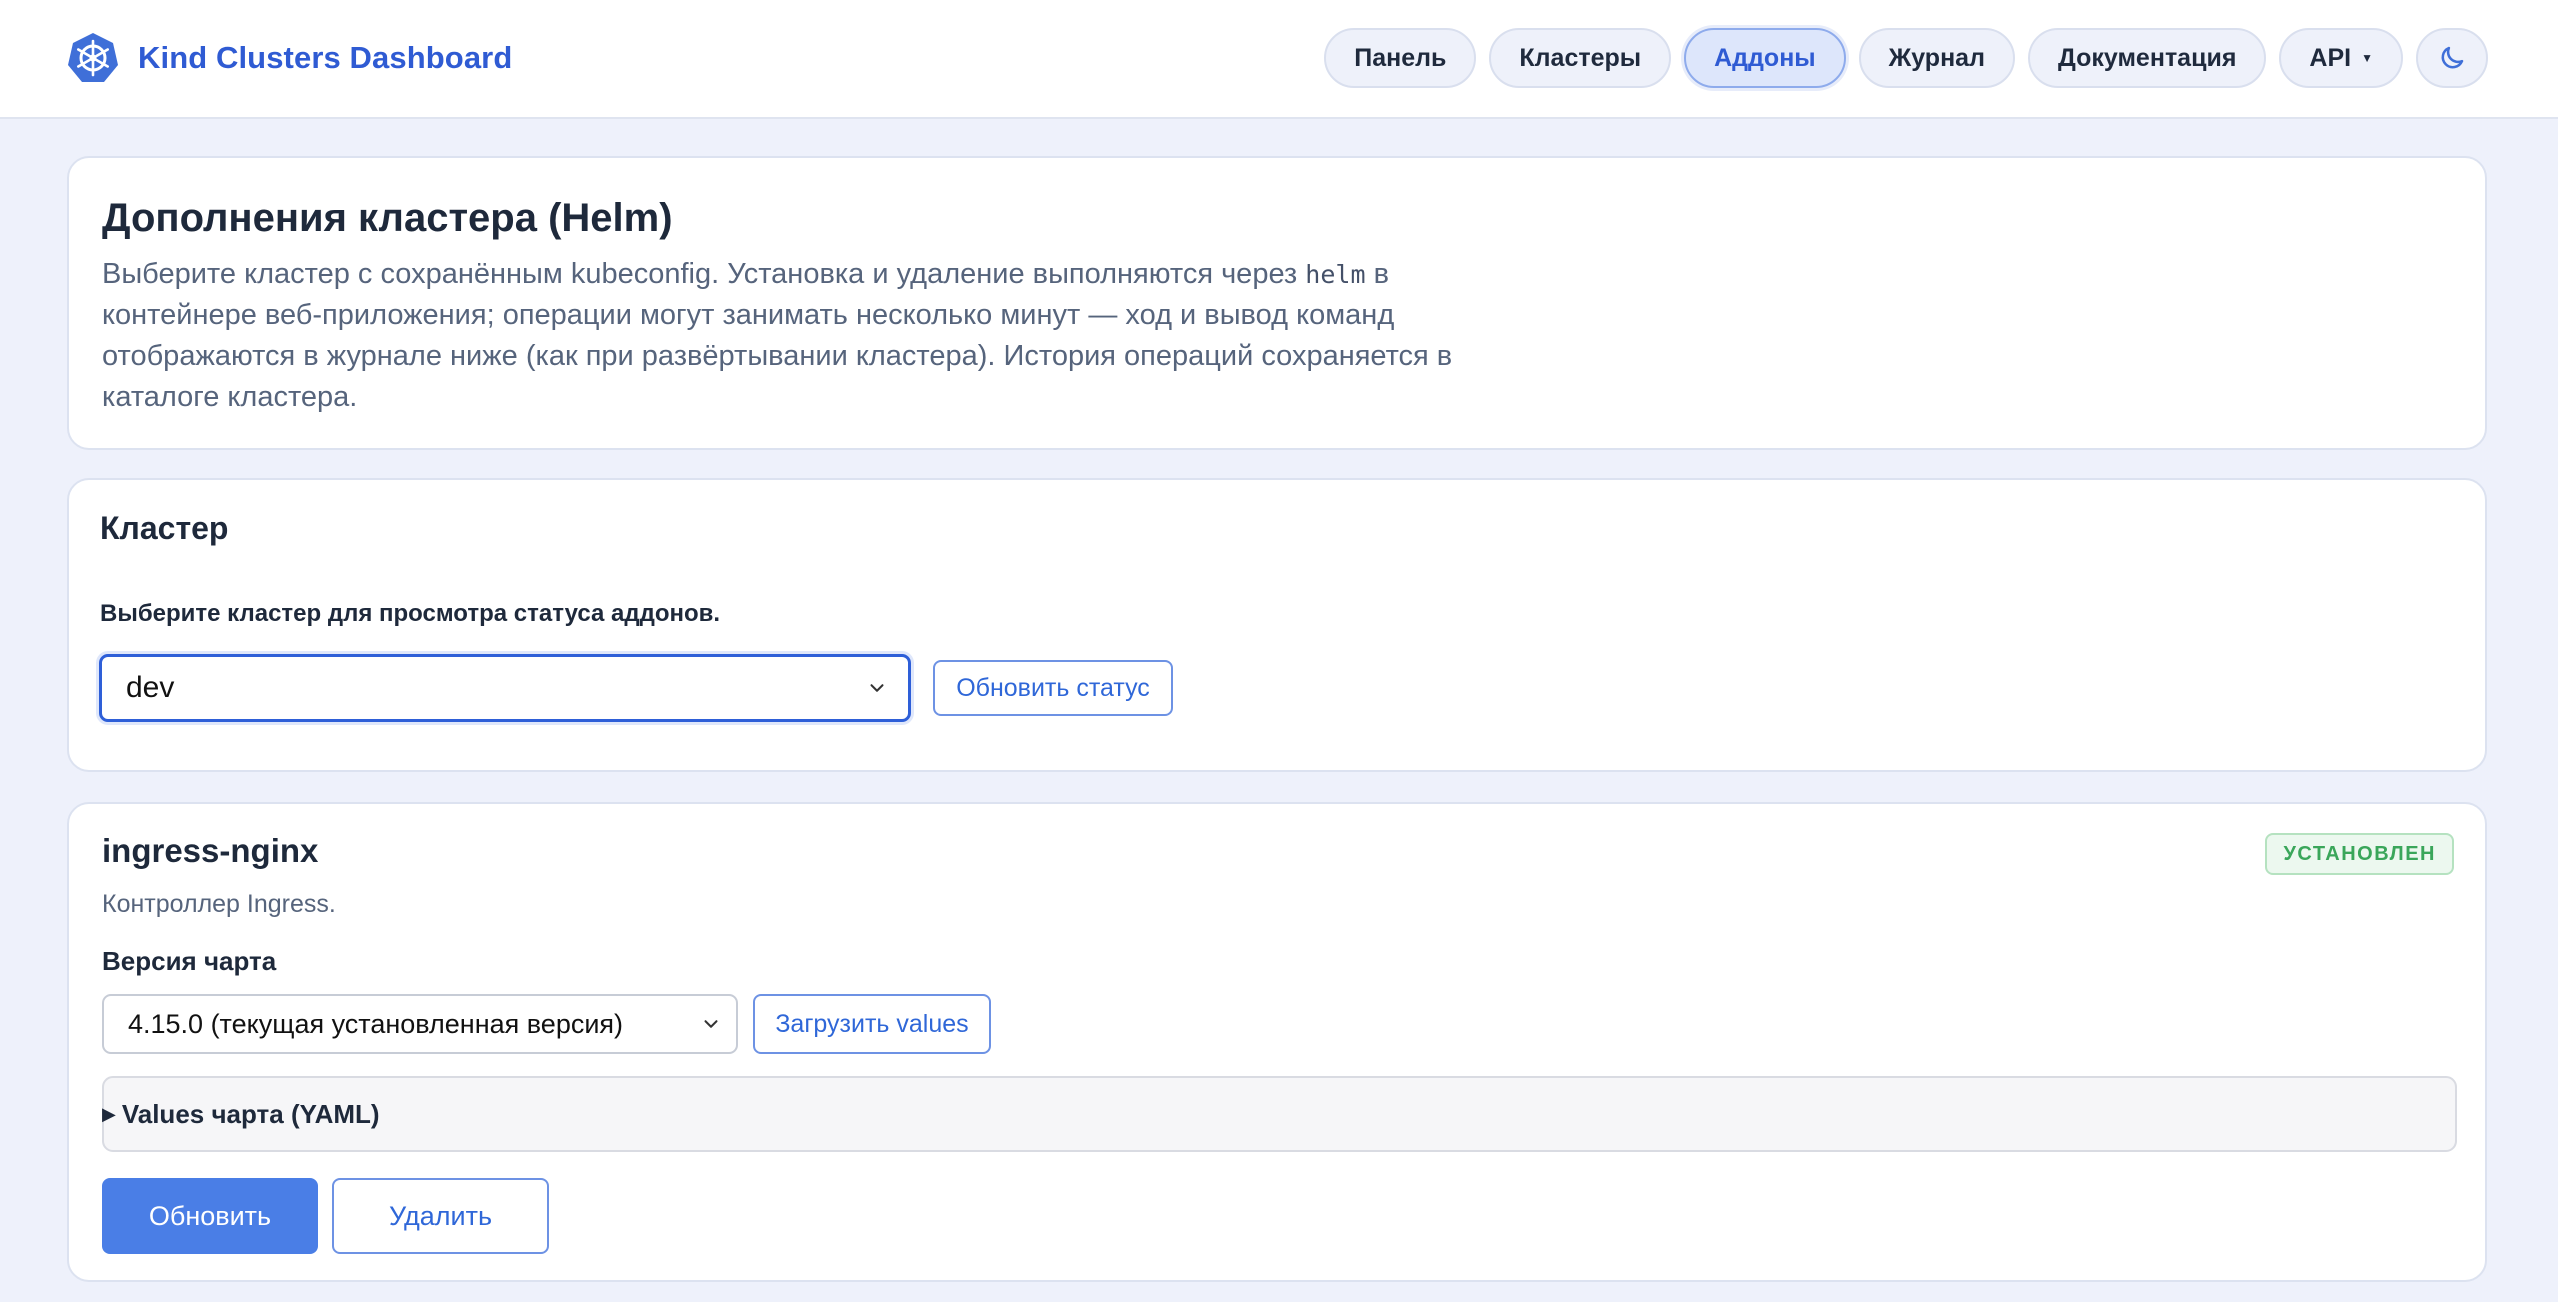 Image resolution: width=2558 pixels, height=1302 pixels. I want to click on chart-version-select: 4.15.0 (текущая установленная версия), so click(420, 1024).